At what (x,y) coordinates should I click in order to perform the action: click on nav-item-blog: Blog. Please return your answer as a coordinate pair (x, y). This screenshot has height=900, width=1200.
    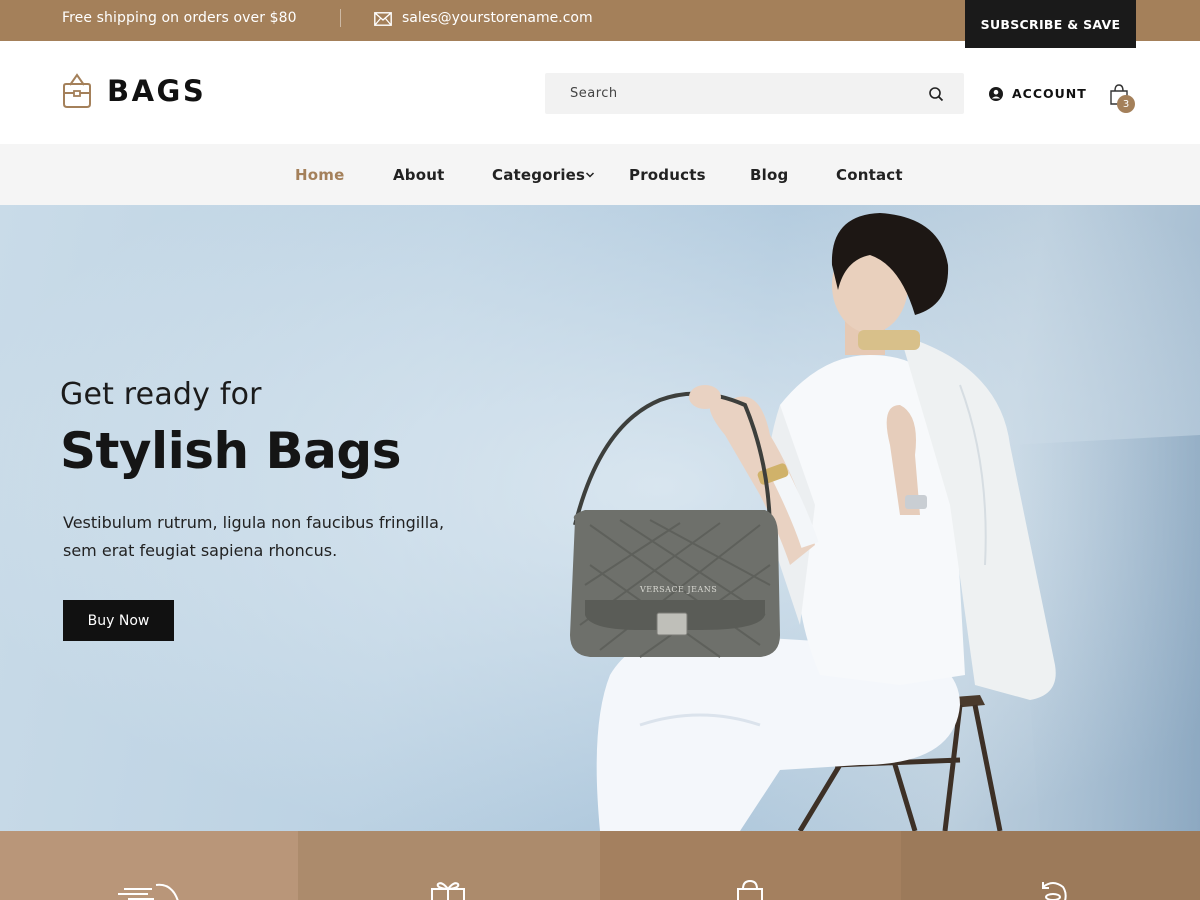
    Looking at the image, I should click on (769, 175).